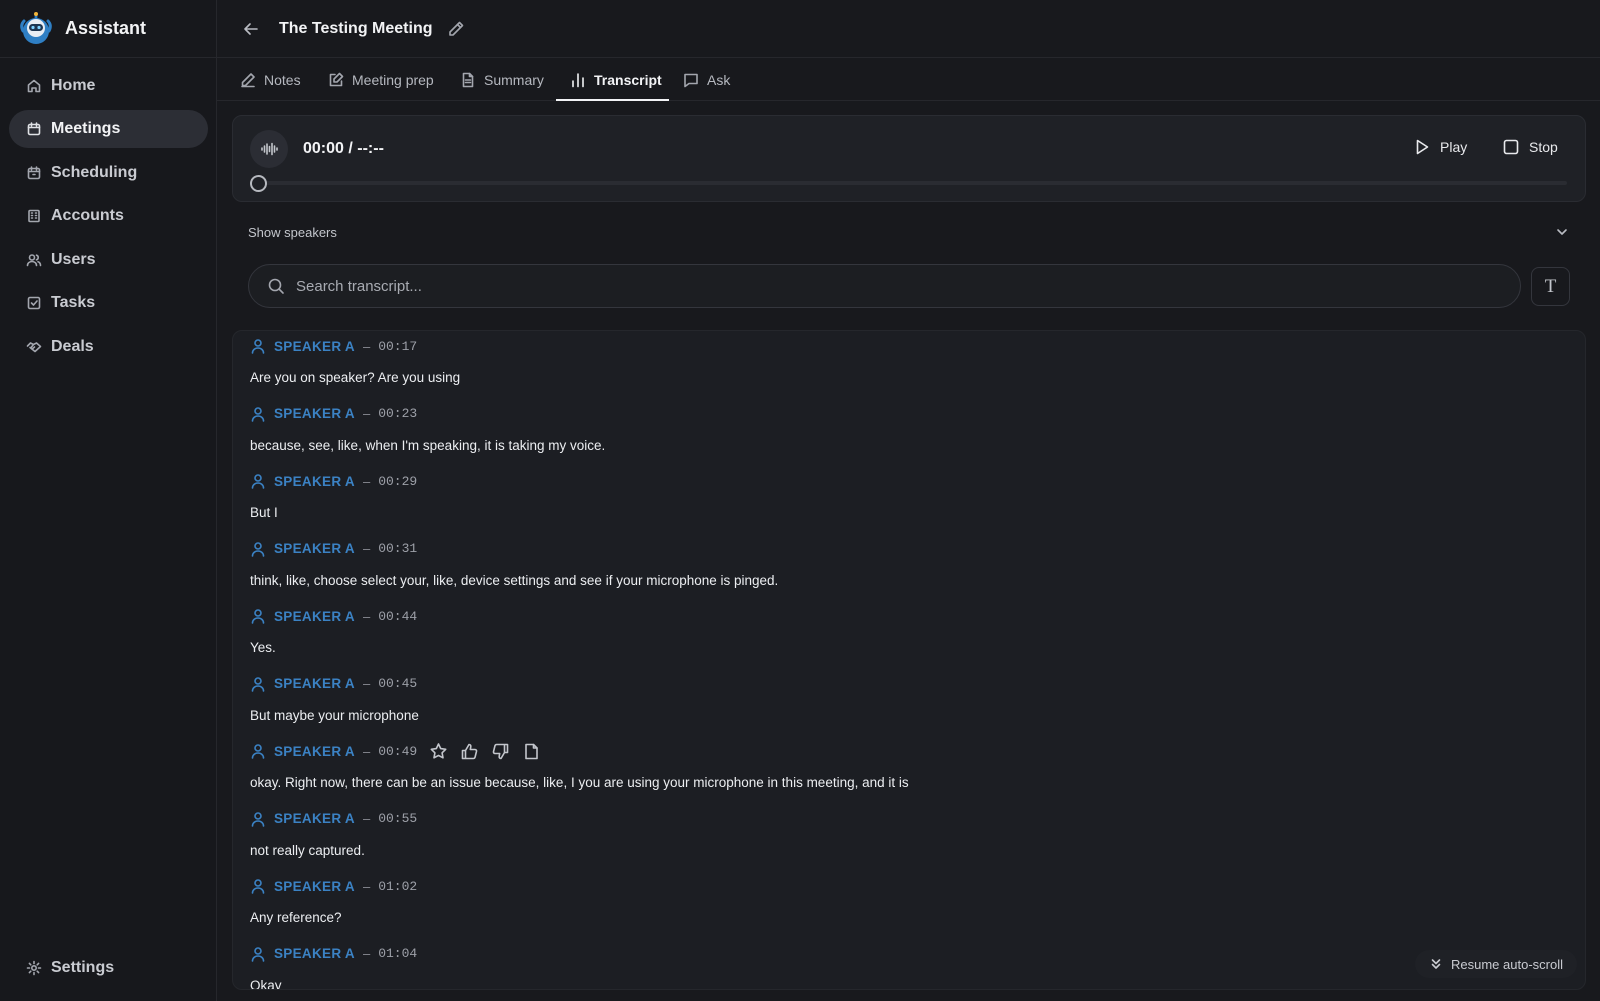  Describe the element at coordinates (87, 215) in the screenshot. I see `sidebar-item-label: Accounts` at that location.